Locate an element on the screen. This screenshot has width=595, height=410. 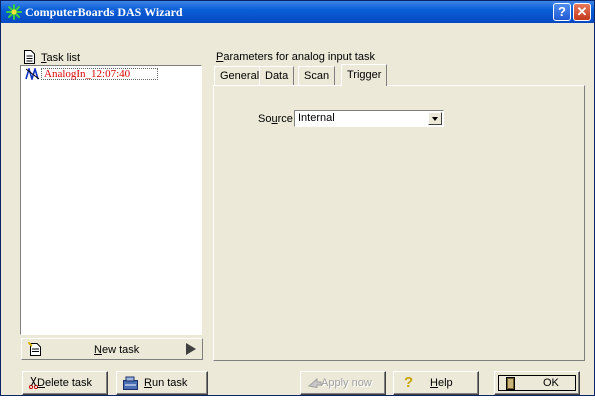
title-bar: ComputerBoards DAS Wizard ? ✕ is located at coordinates (297, 12).